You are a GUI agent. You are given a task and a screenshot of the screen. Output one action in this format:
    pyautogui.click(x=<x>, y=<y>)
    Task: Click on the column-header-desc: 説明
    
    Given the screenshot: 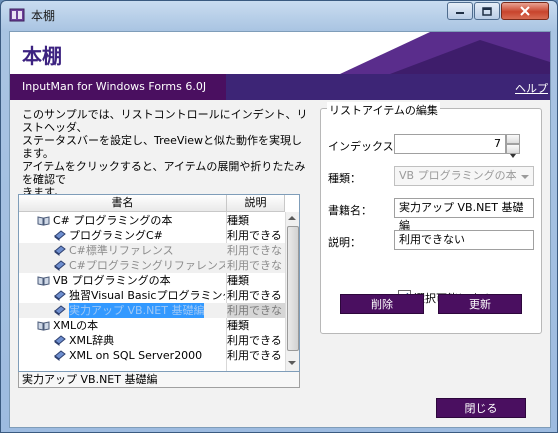 What is the action you would take?
    pyautogui.click(x=256, y=203)
    